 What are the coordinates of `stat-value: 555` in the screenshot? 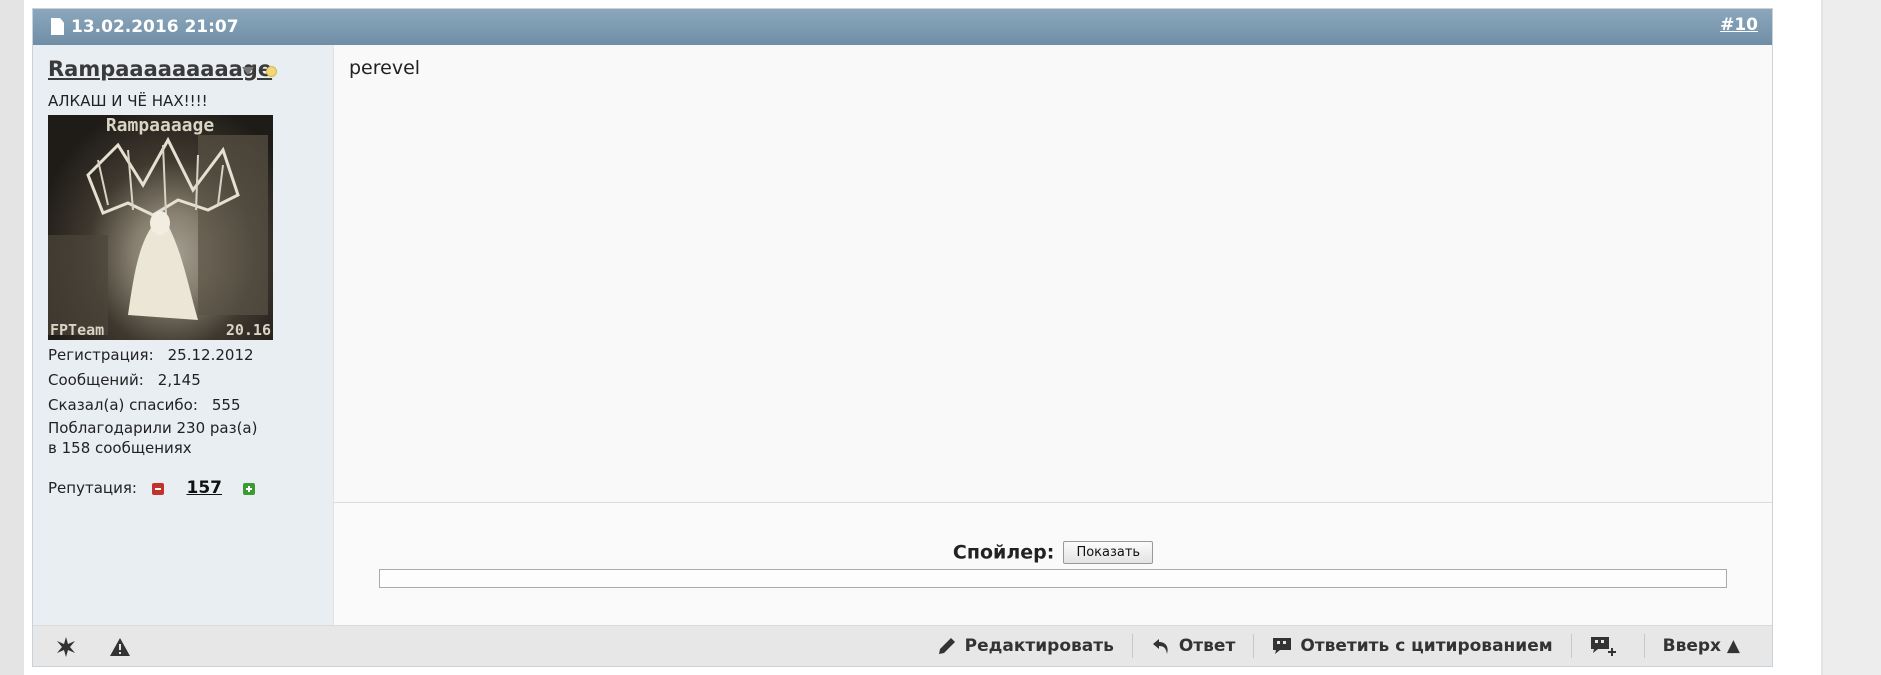 It's located at (226, 405).